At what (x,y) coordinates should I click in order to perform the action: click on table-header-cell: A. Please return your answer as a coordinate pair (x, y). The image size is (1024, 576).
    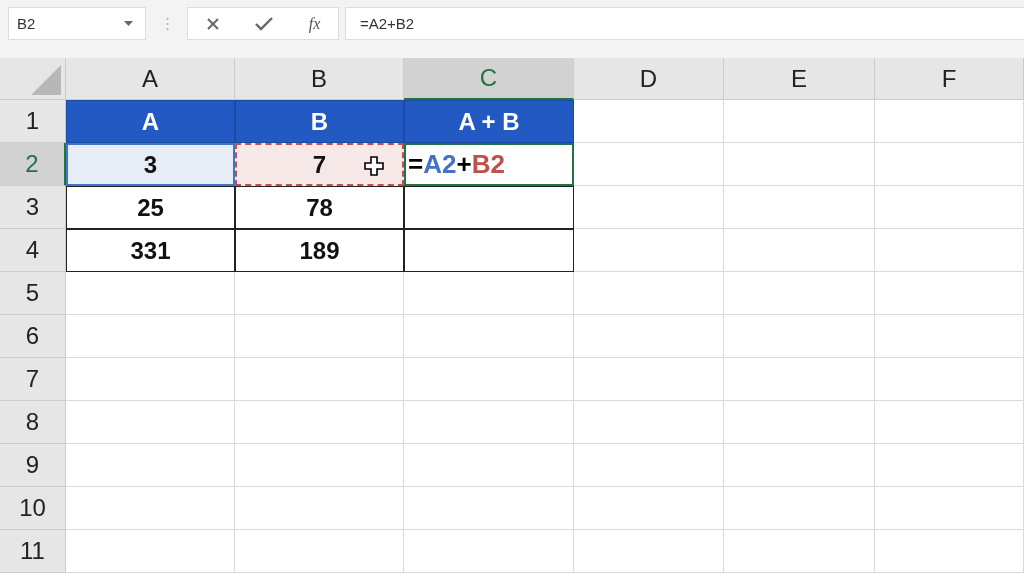
    Looking at the image, I should click on (150, 121).